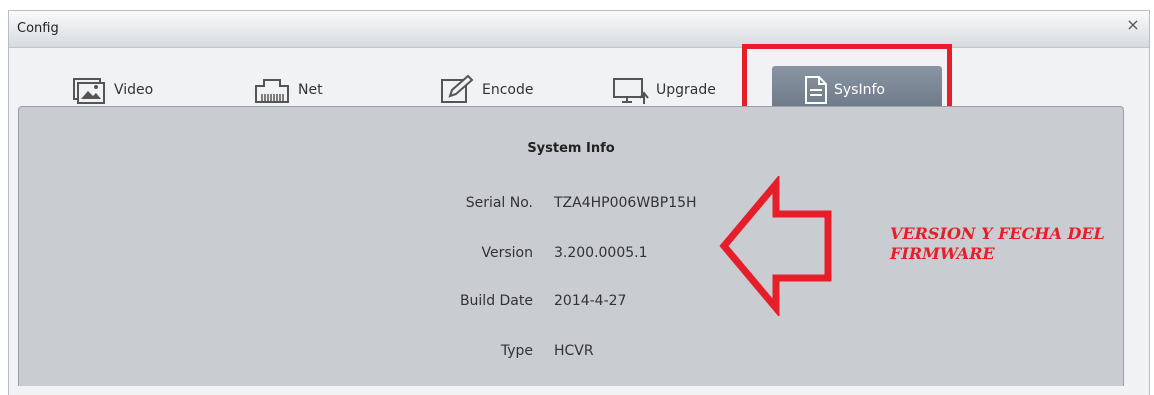 The width and height of the screenshot is (1154, 395). Describe the element at coordinates (457, 88) in the screenshot. I see `edit-icon` at that location.